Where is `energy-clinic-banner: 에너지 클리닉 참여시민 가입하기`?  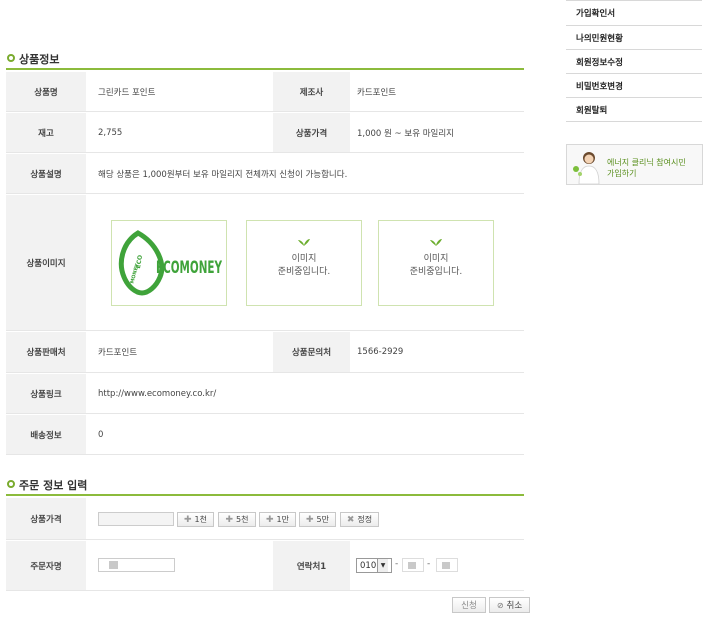 energy-clinic-banner: 에너지 클리닉 참여시민 가입하기 is located at coordinates (634, 164).